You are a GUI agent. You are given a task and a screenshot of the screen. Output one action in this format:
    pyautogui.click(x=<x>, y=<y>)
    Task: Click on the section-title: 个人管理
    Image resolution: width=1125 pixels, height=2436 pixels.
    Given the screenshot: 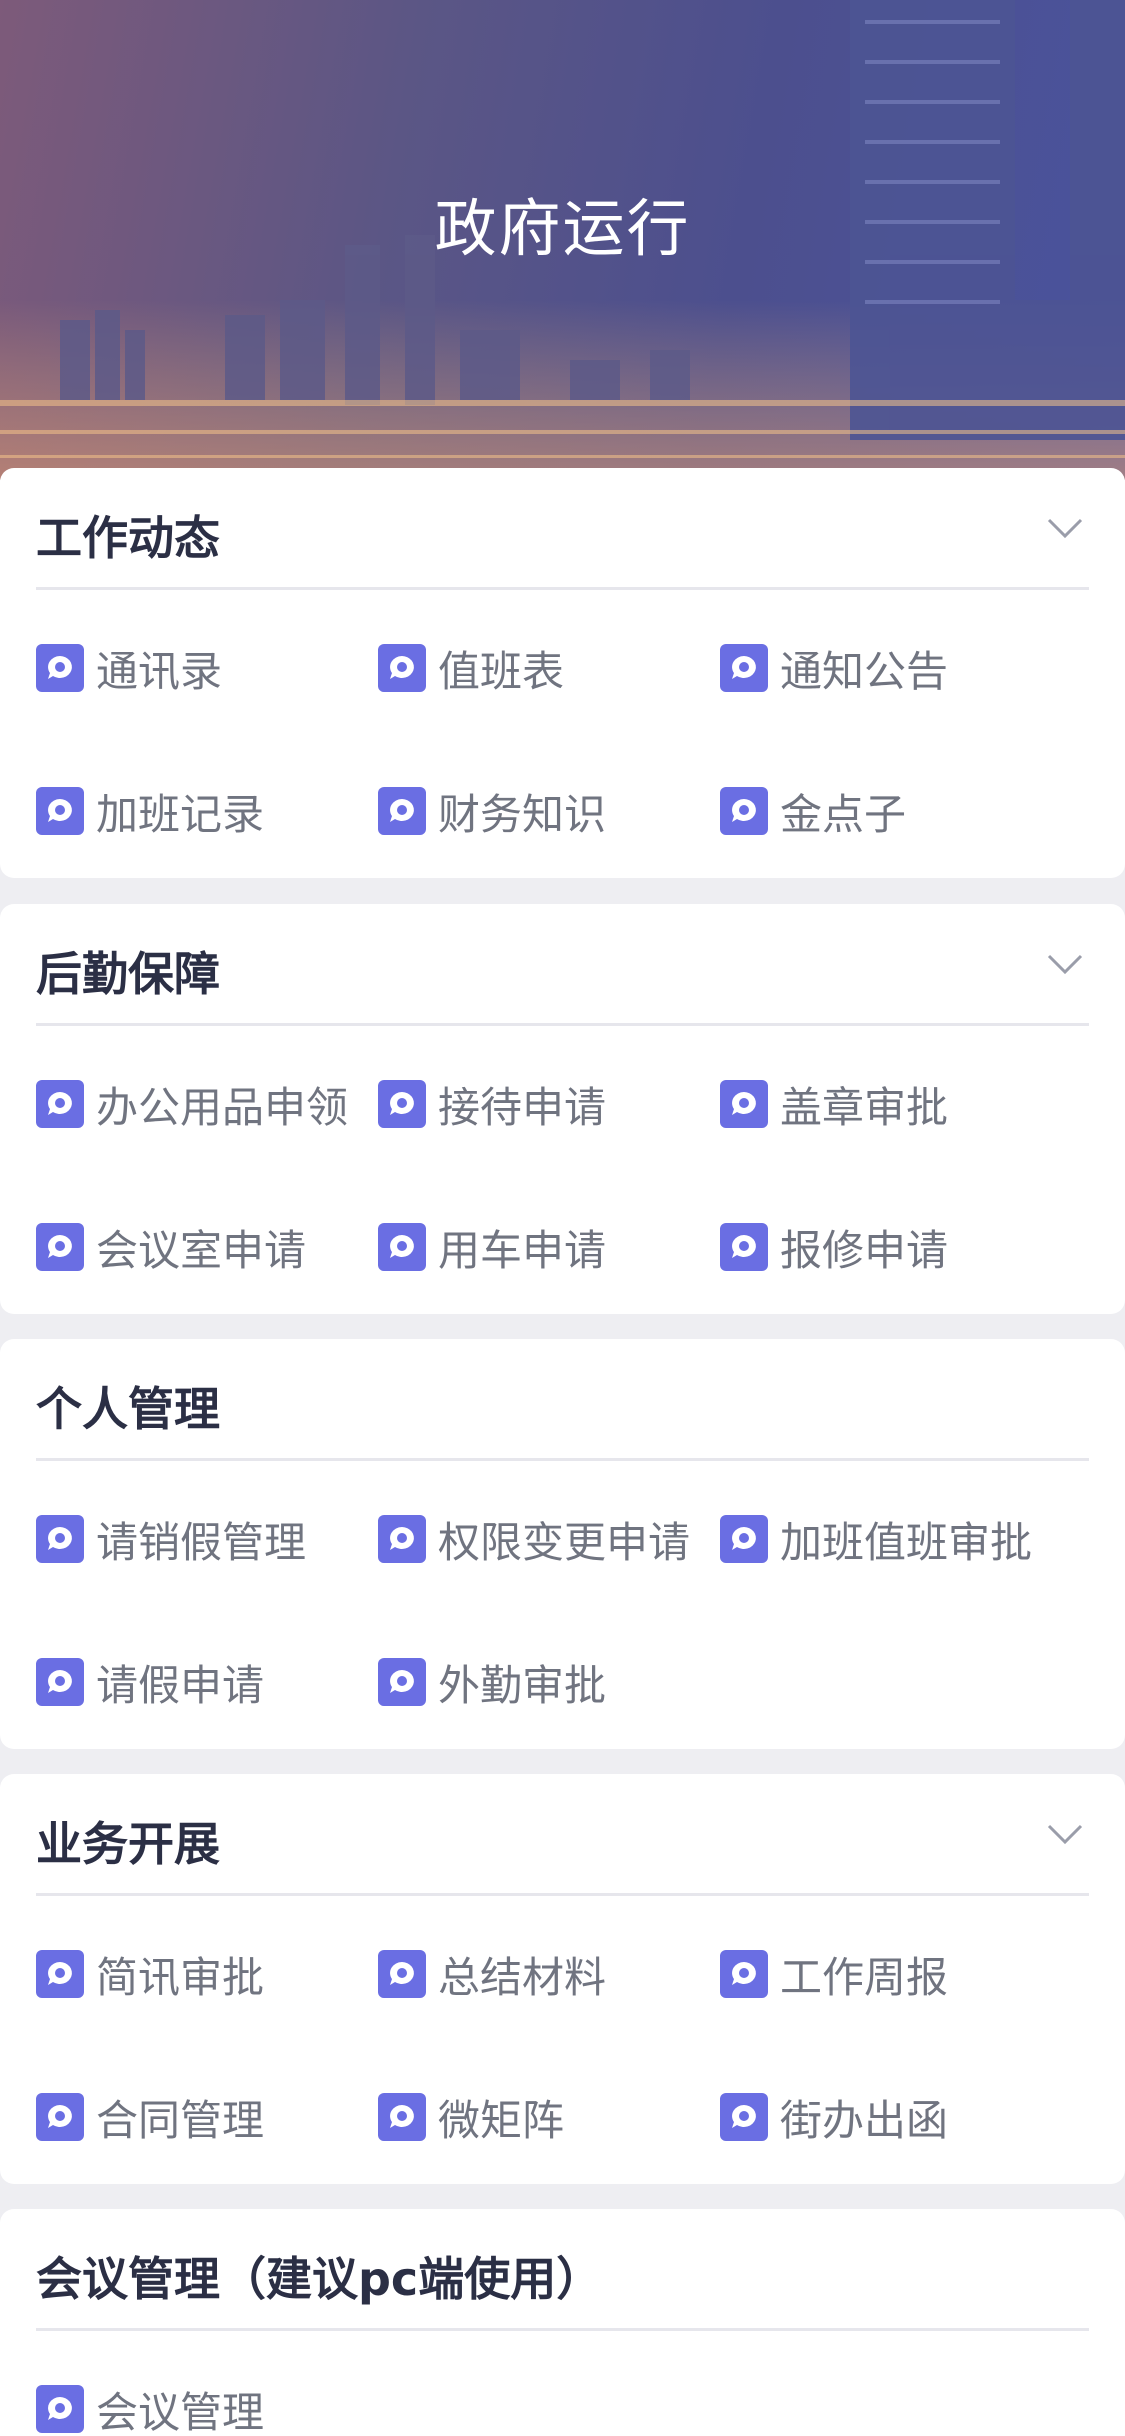 What is the action you would take?
    pyautogui.click(x=128, y=1409)
    